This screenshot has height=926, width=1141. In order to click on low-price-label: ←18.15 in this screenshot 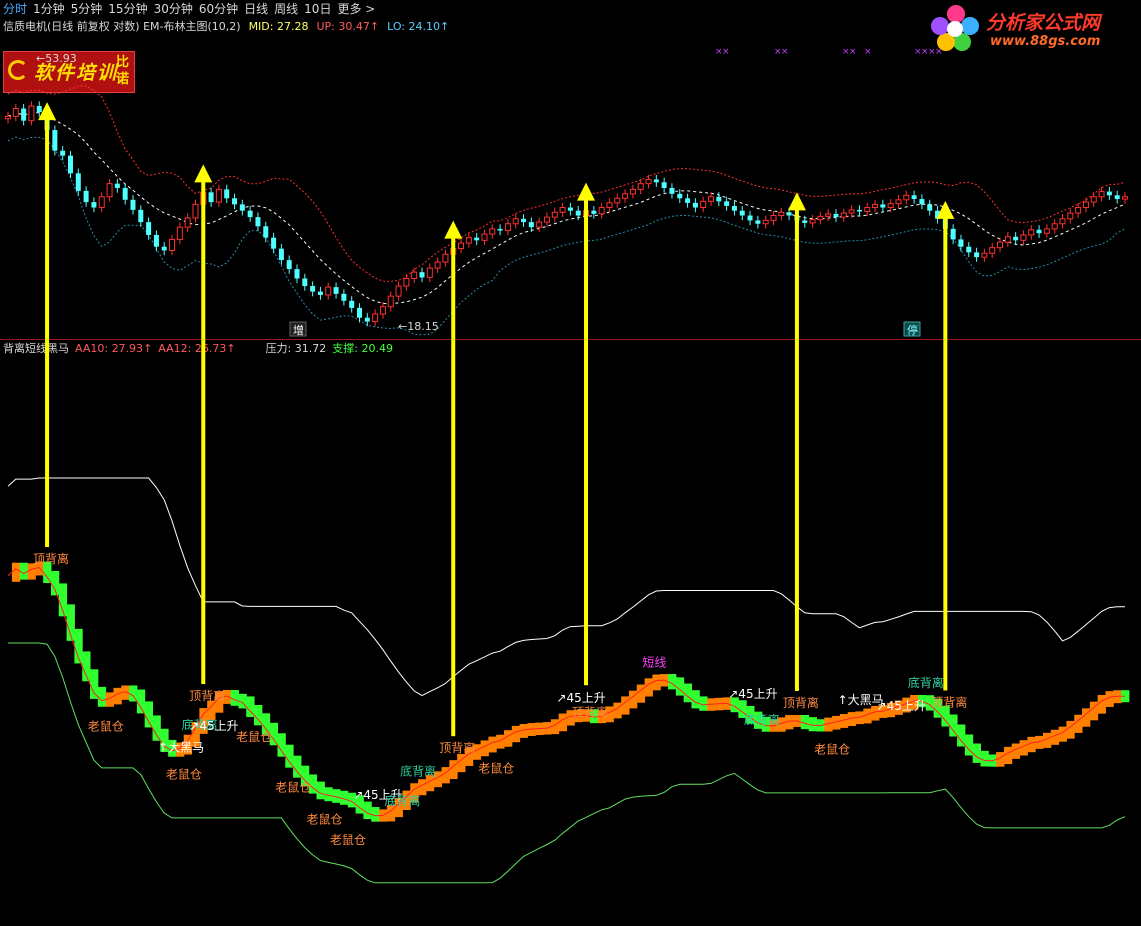, I will do `click(418, 326)`.